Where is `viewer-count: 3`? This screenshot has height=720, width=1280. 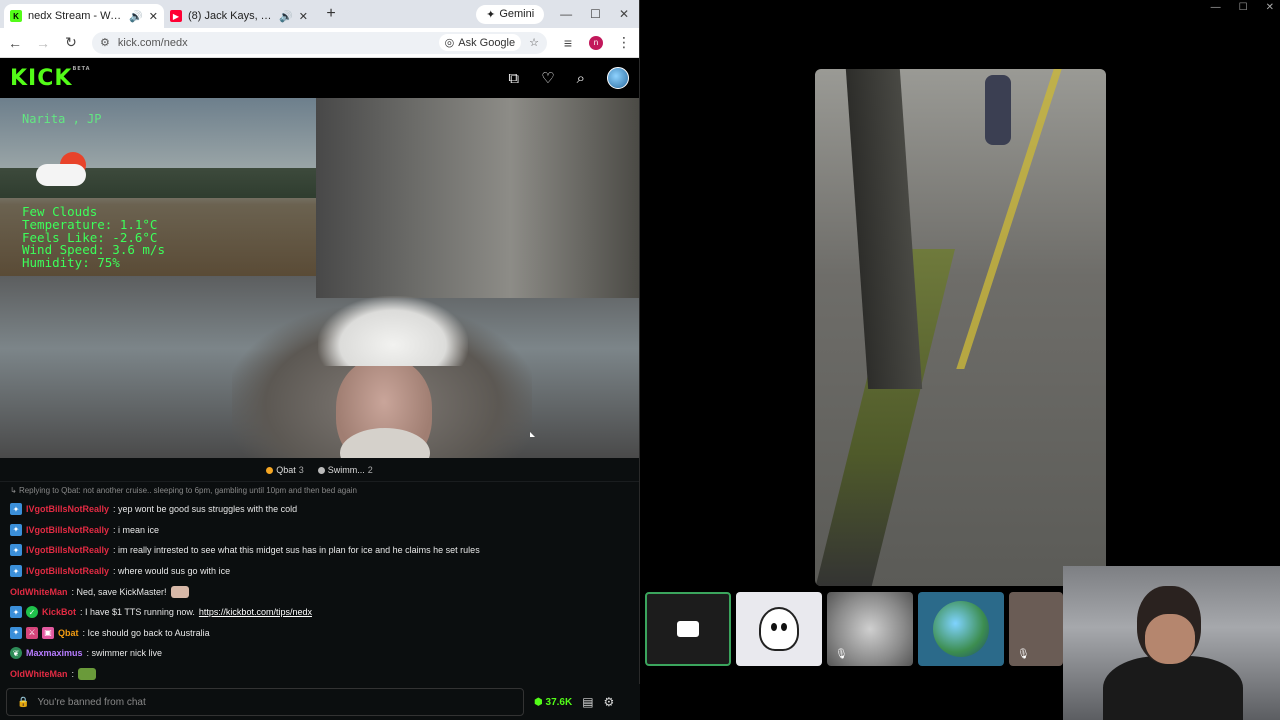
viewer-count: 3 is located at coordinates (301, 469).